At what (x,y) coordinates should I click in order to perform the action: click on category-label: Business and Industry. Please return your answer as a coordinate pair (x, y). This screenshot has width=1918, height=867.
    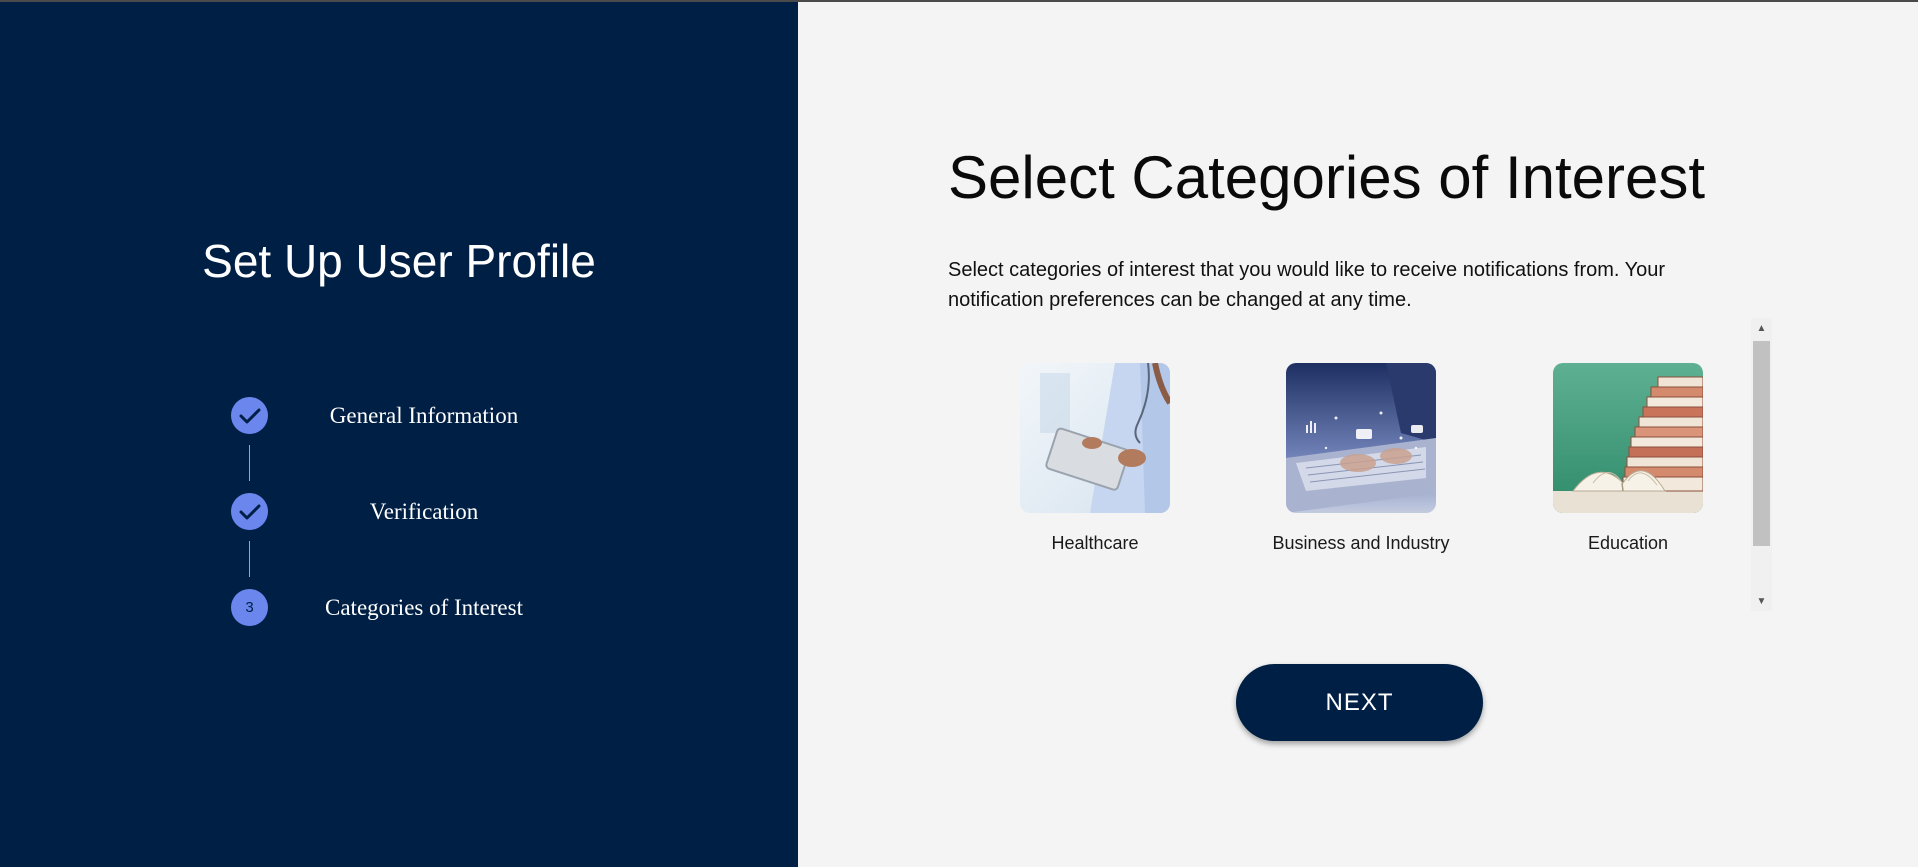
    Looking at the image, I should click on (1361, 543).